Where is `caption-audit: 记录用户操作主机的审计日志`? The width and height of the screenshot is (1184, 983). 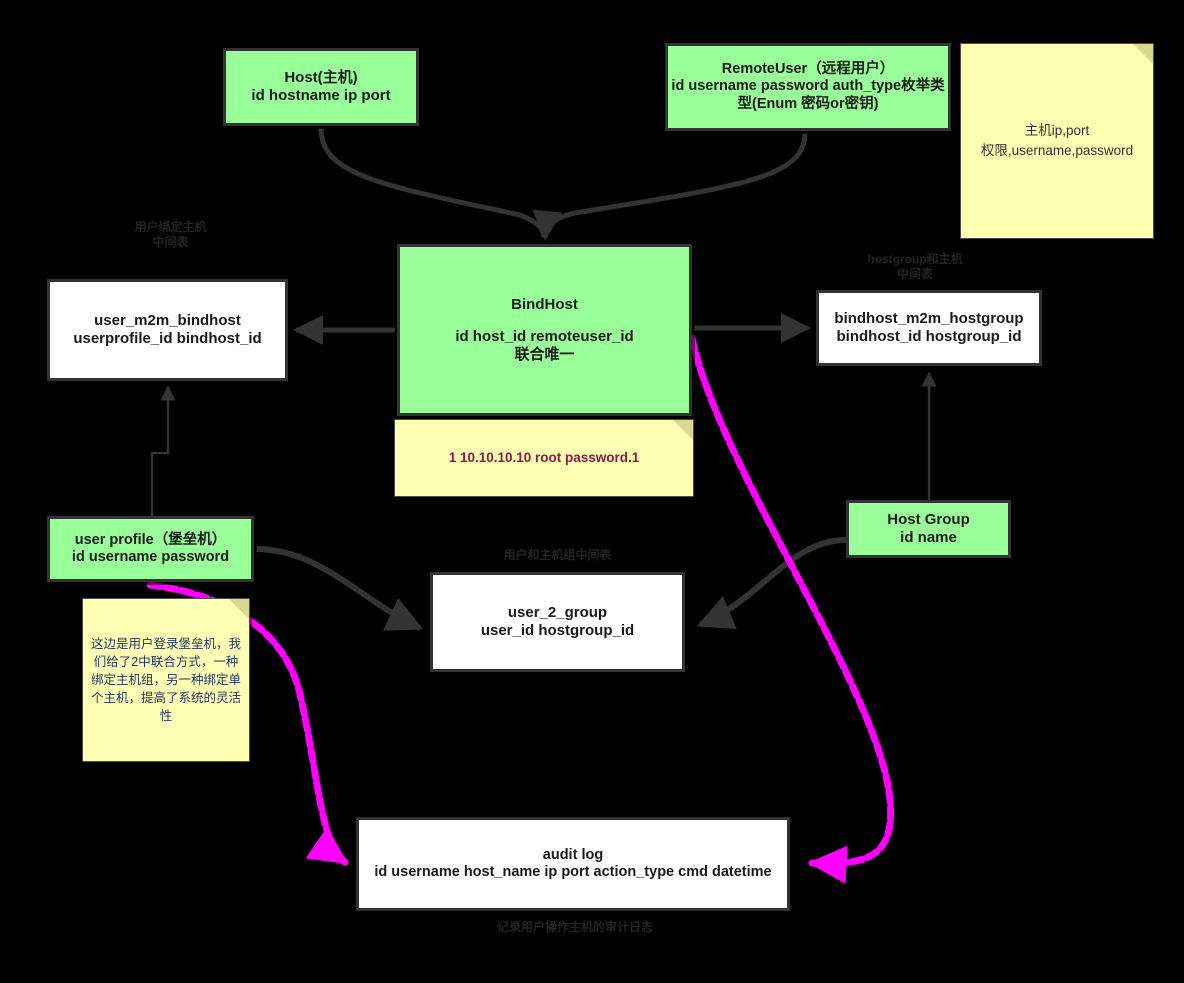 caption-audit: 记录用户操作主机的审计日志 is located at coordinates (574, 927).